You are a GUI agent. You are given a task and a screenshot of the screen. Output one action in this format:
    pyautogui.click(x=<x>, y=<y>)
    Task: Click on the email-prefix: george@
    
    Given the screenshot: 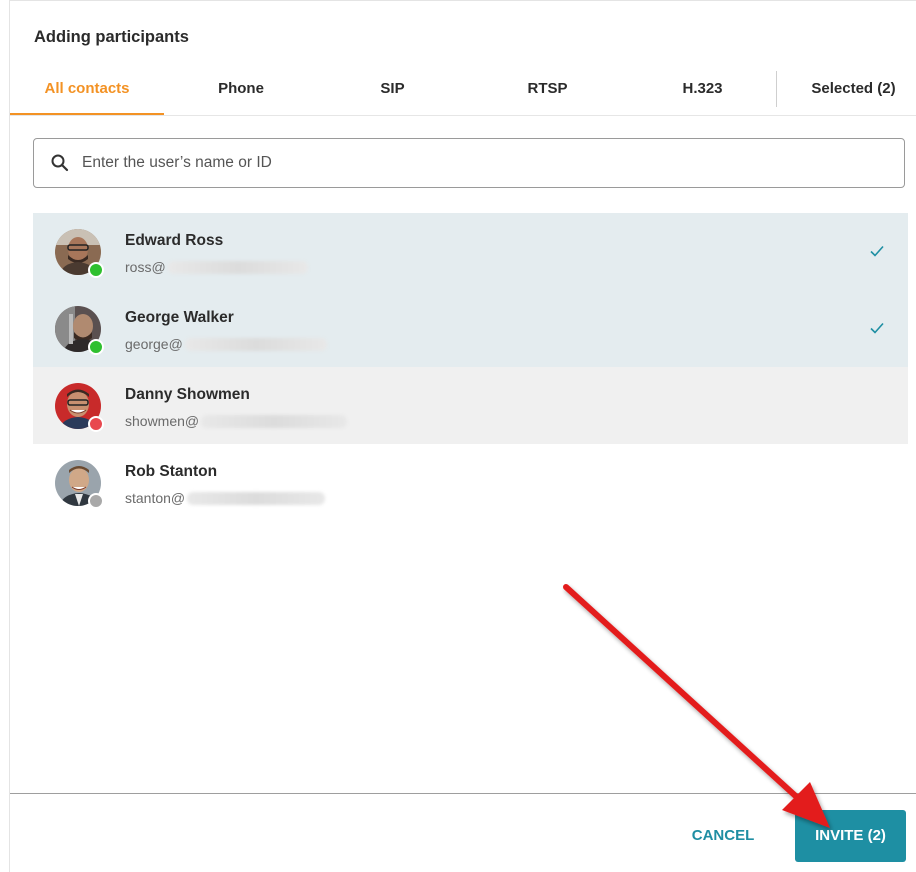 What is the action you would take?
    pyautogui.click(x=154, y=344)
    